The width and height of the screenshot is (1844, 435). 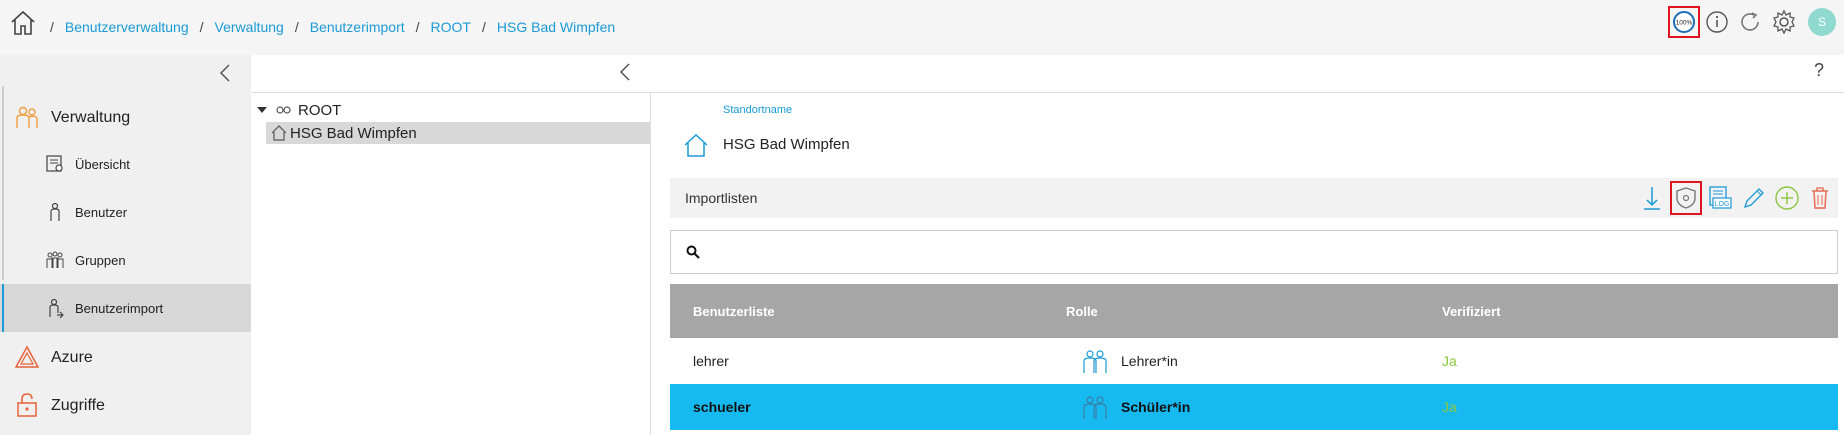 What do you see at coordinates (357, 27) in the screenshot?
I see `breadcrumb-item-benutzerimport: Benutzerimport` at bounding box center [357, 27].